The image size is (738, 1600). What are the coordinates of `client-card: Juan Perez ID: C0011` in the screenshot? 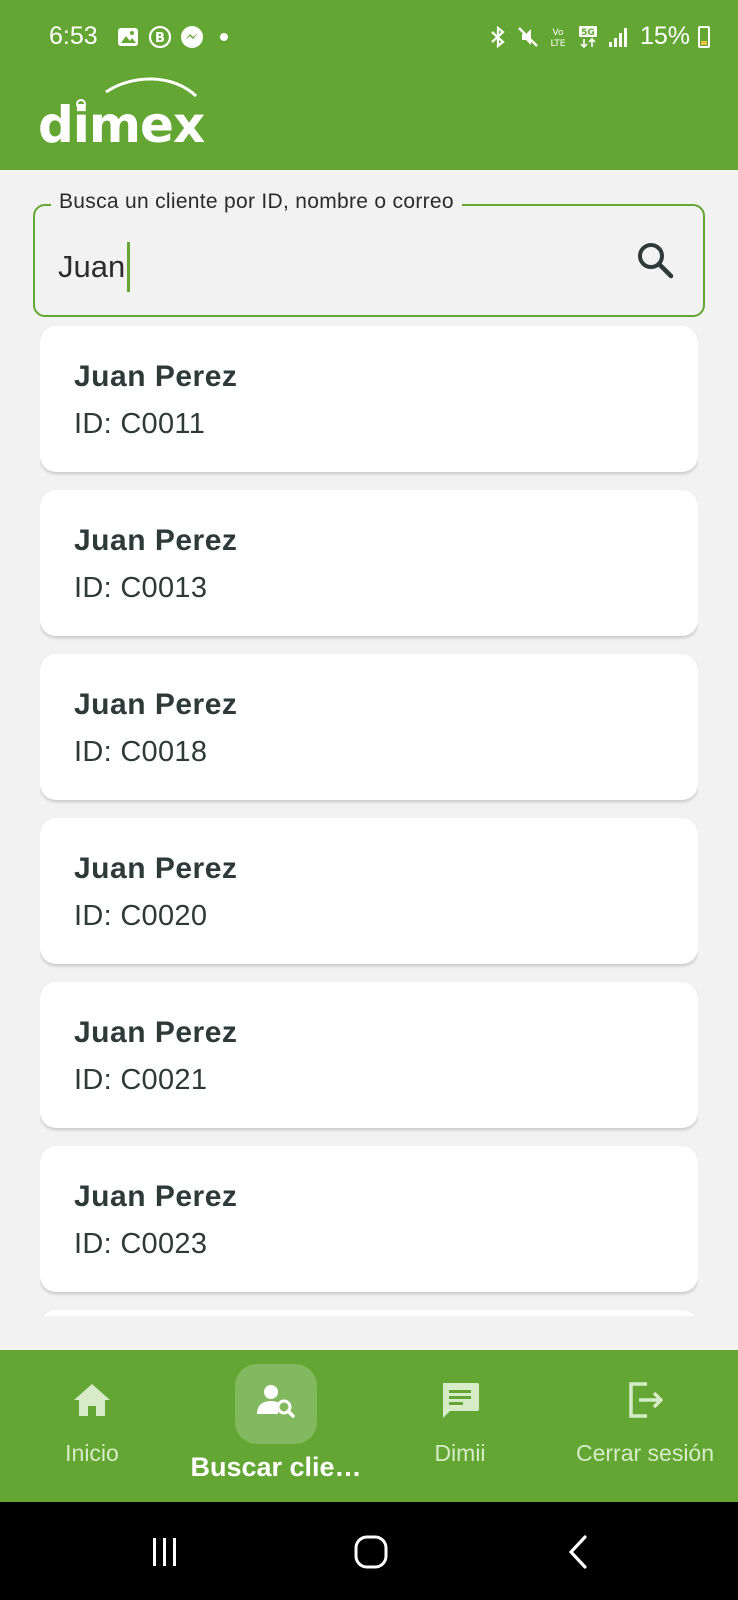 It's located at (369, 399).